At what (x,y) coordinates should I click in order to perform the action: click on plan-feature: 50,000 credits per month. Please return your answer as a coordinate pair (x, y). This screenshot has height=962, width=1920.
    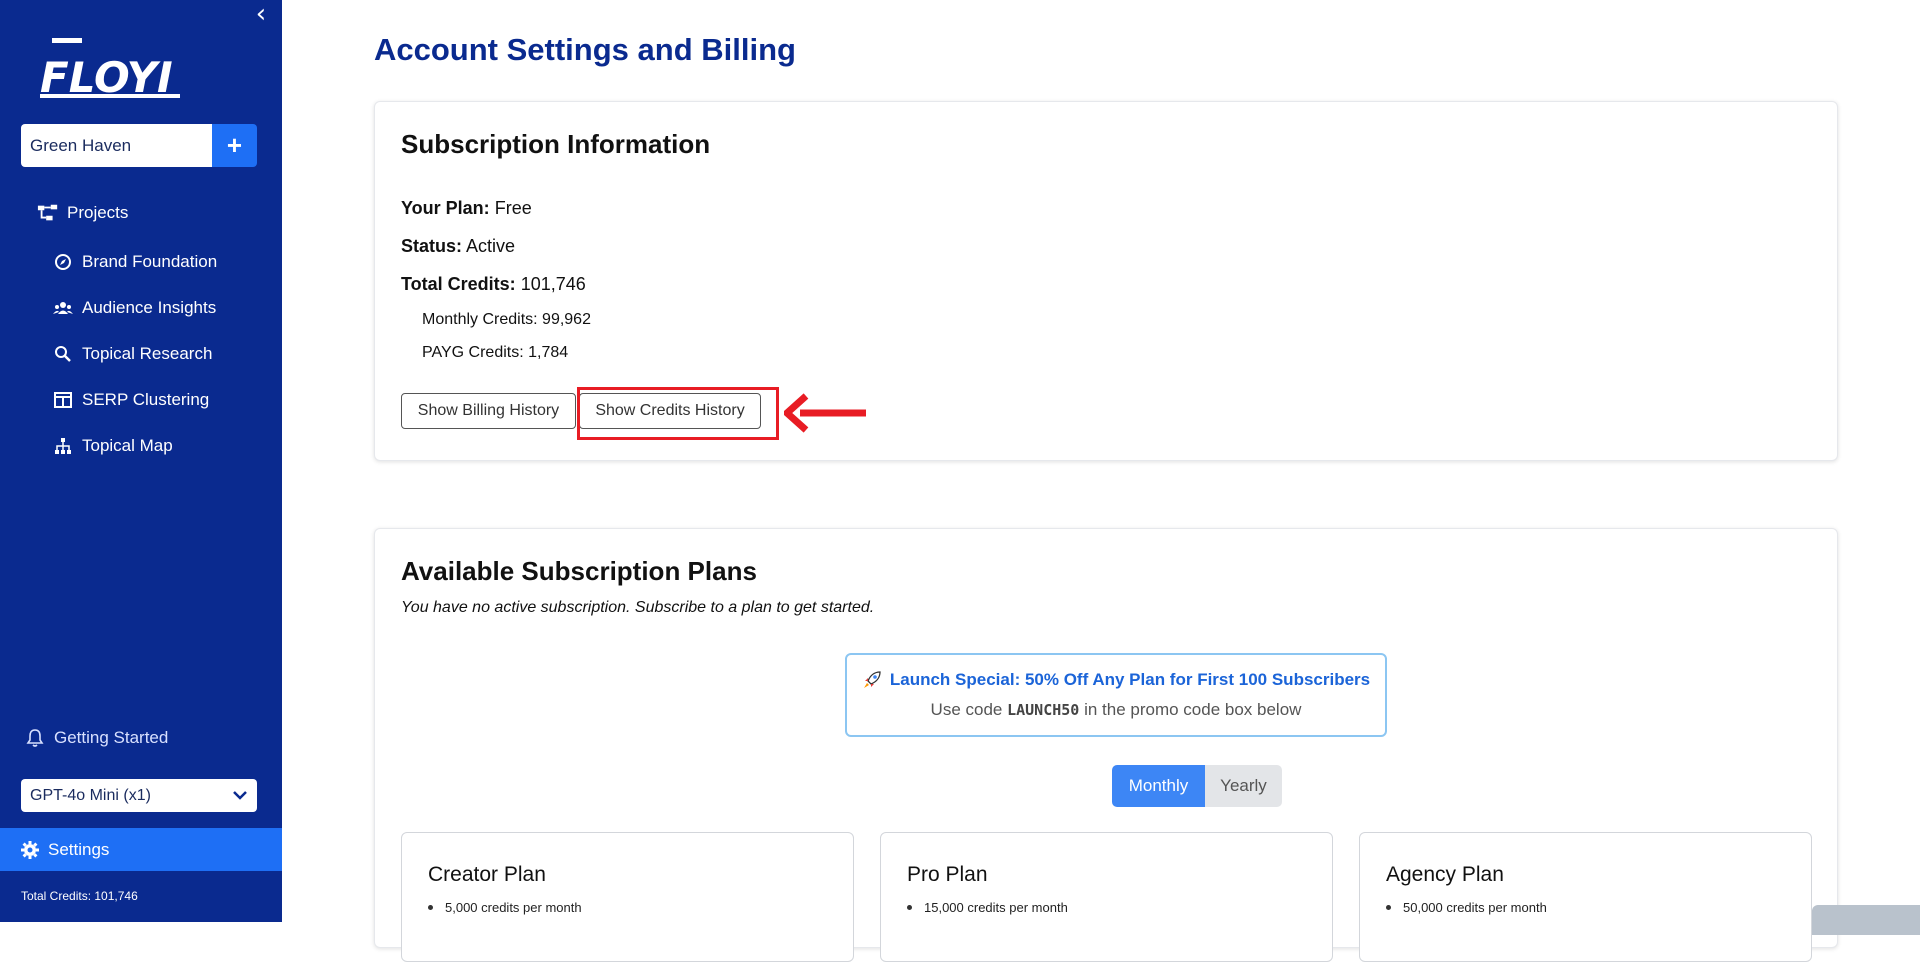
    Looking at the image, I should click on (1466, 907).